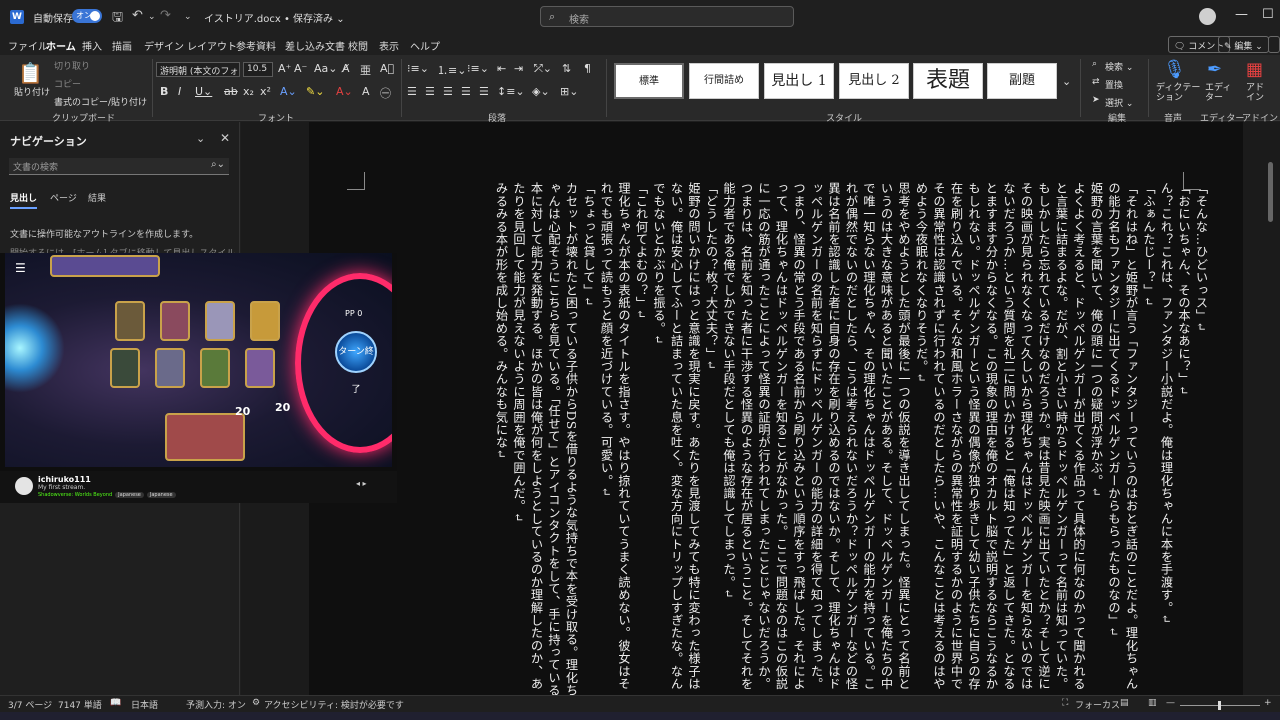 The width and height of the screenshot is (1280, 720). I want to click on dictate-button: ディクテー ション, so click(1178, 93).